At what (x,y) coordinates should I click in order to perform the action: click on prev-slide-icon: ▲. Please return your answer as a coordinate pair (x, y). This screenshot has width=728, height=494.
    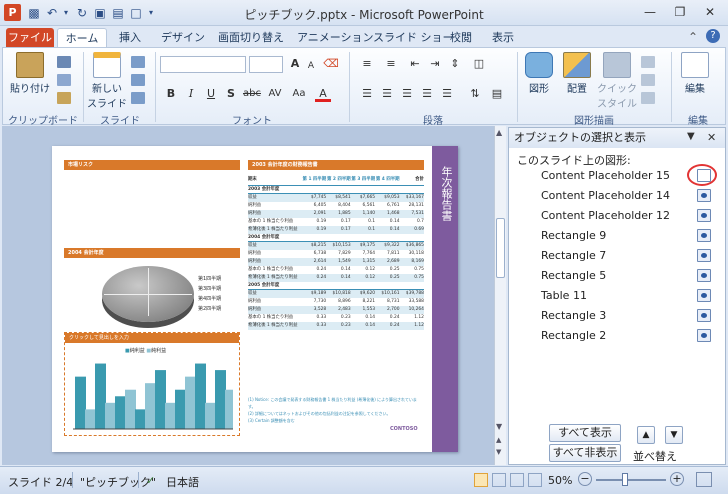
    Looking at the image, I should click on (500, 440).